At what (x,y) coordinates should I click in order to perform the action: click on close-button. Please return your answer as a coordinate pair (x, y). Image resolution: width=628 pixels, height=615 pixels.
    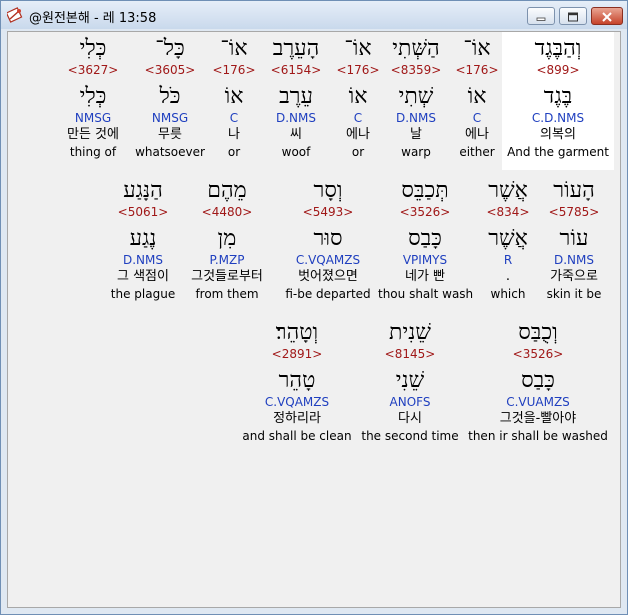
    Looking at the image, I should click on (607, 16).